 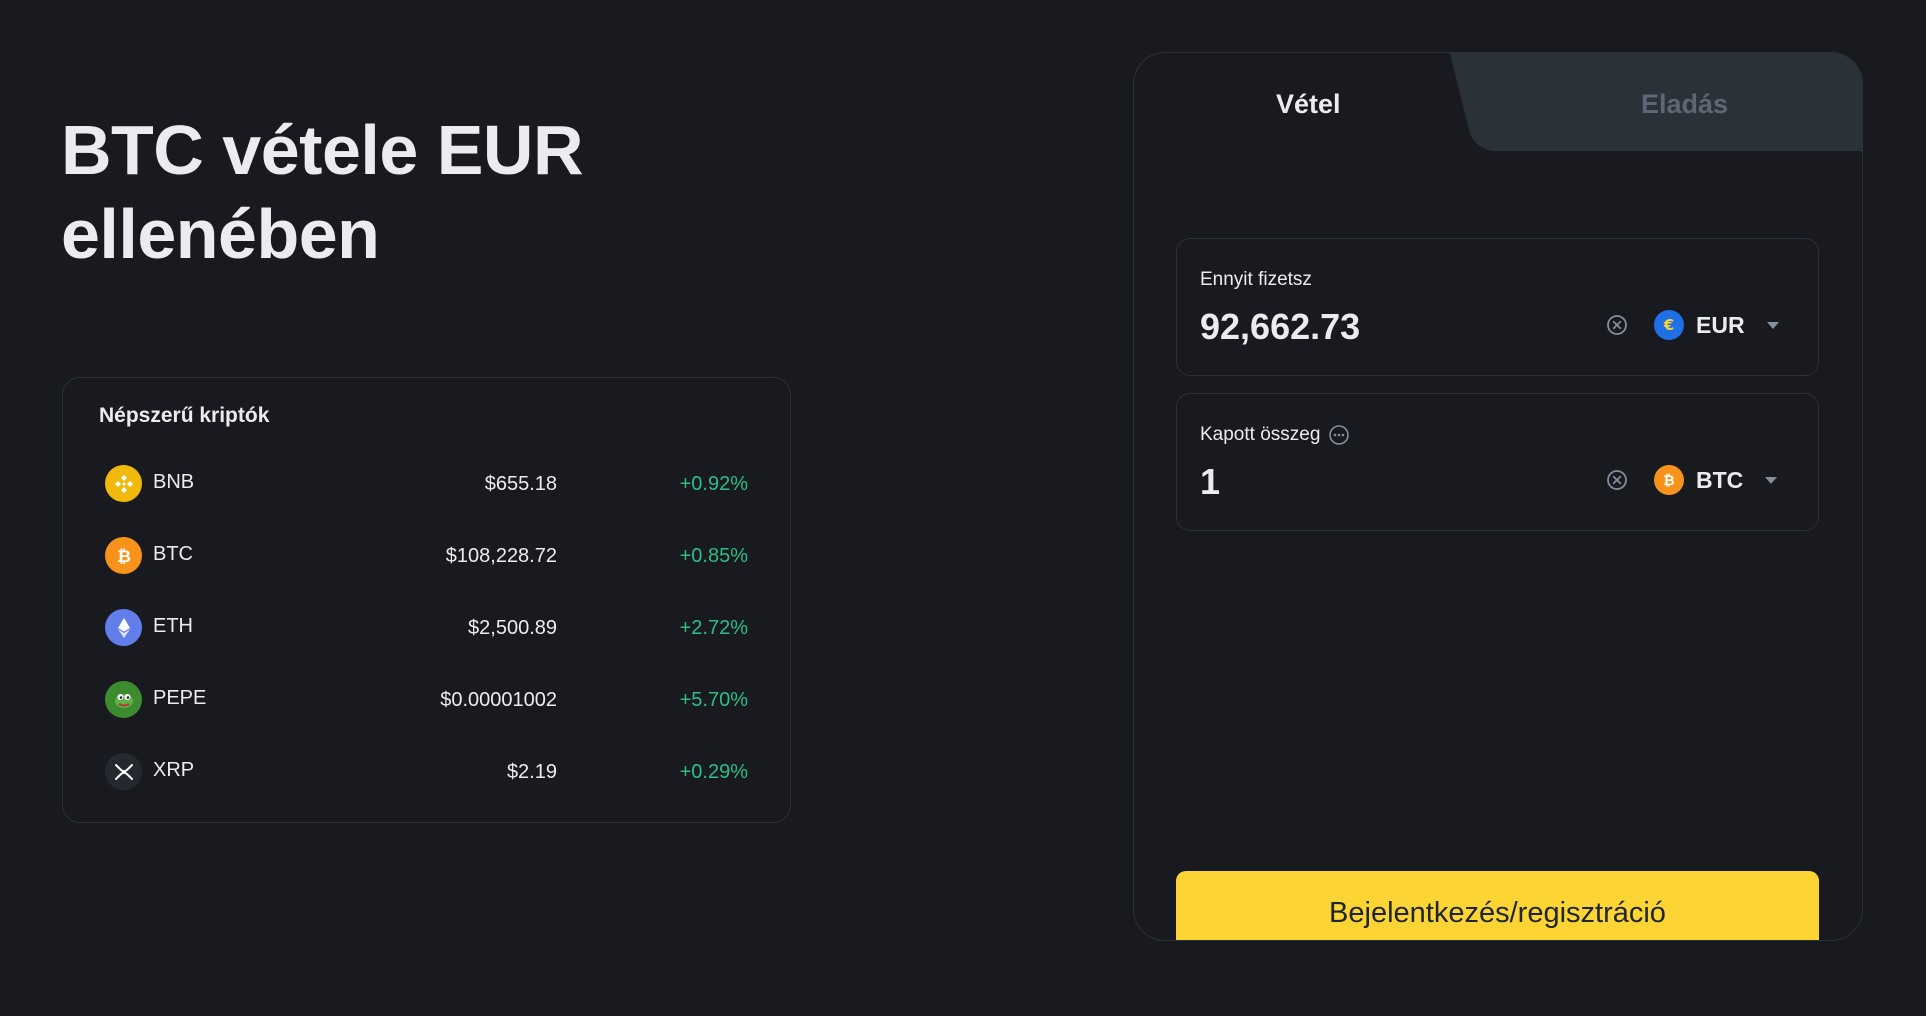 What do you see at coordinates (1210, 482) in the screenshot?
I see `receive-amount-input: 1` at bounding box center [1210, 482].